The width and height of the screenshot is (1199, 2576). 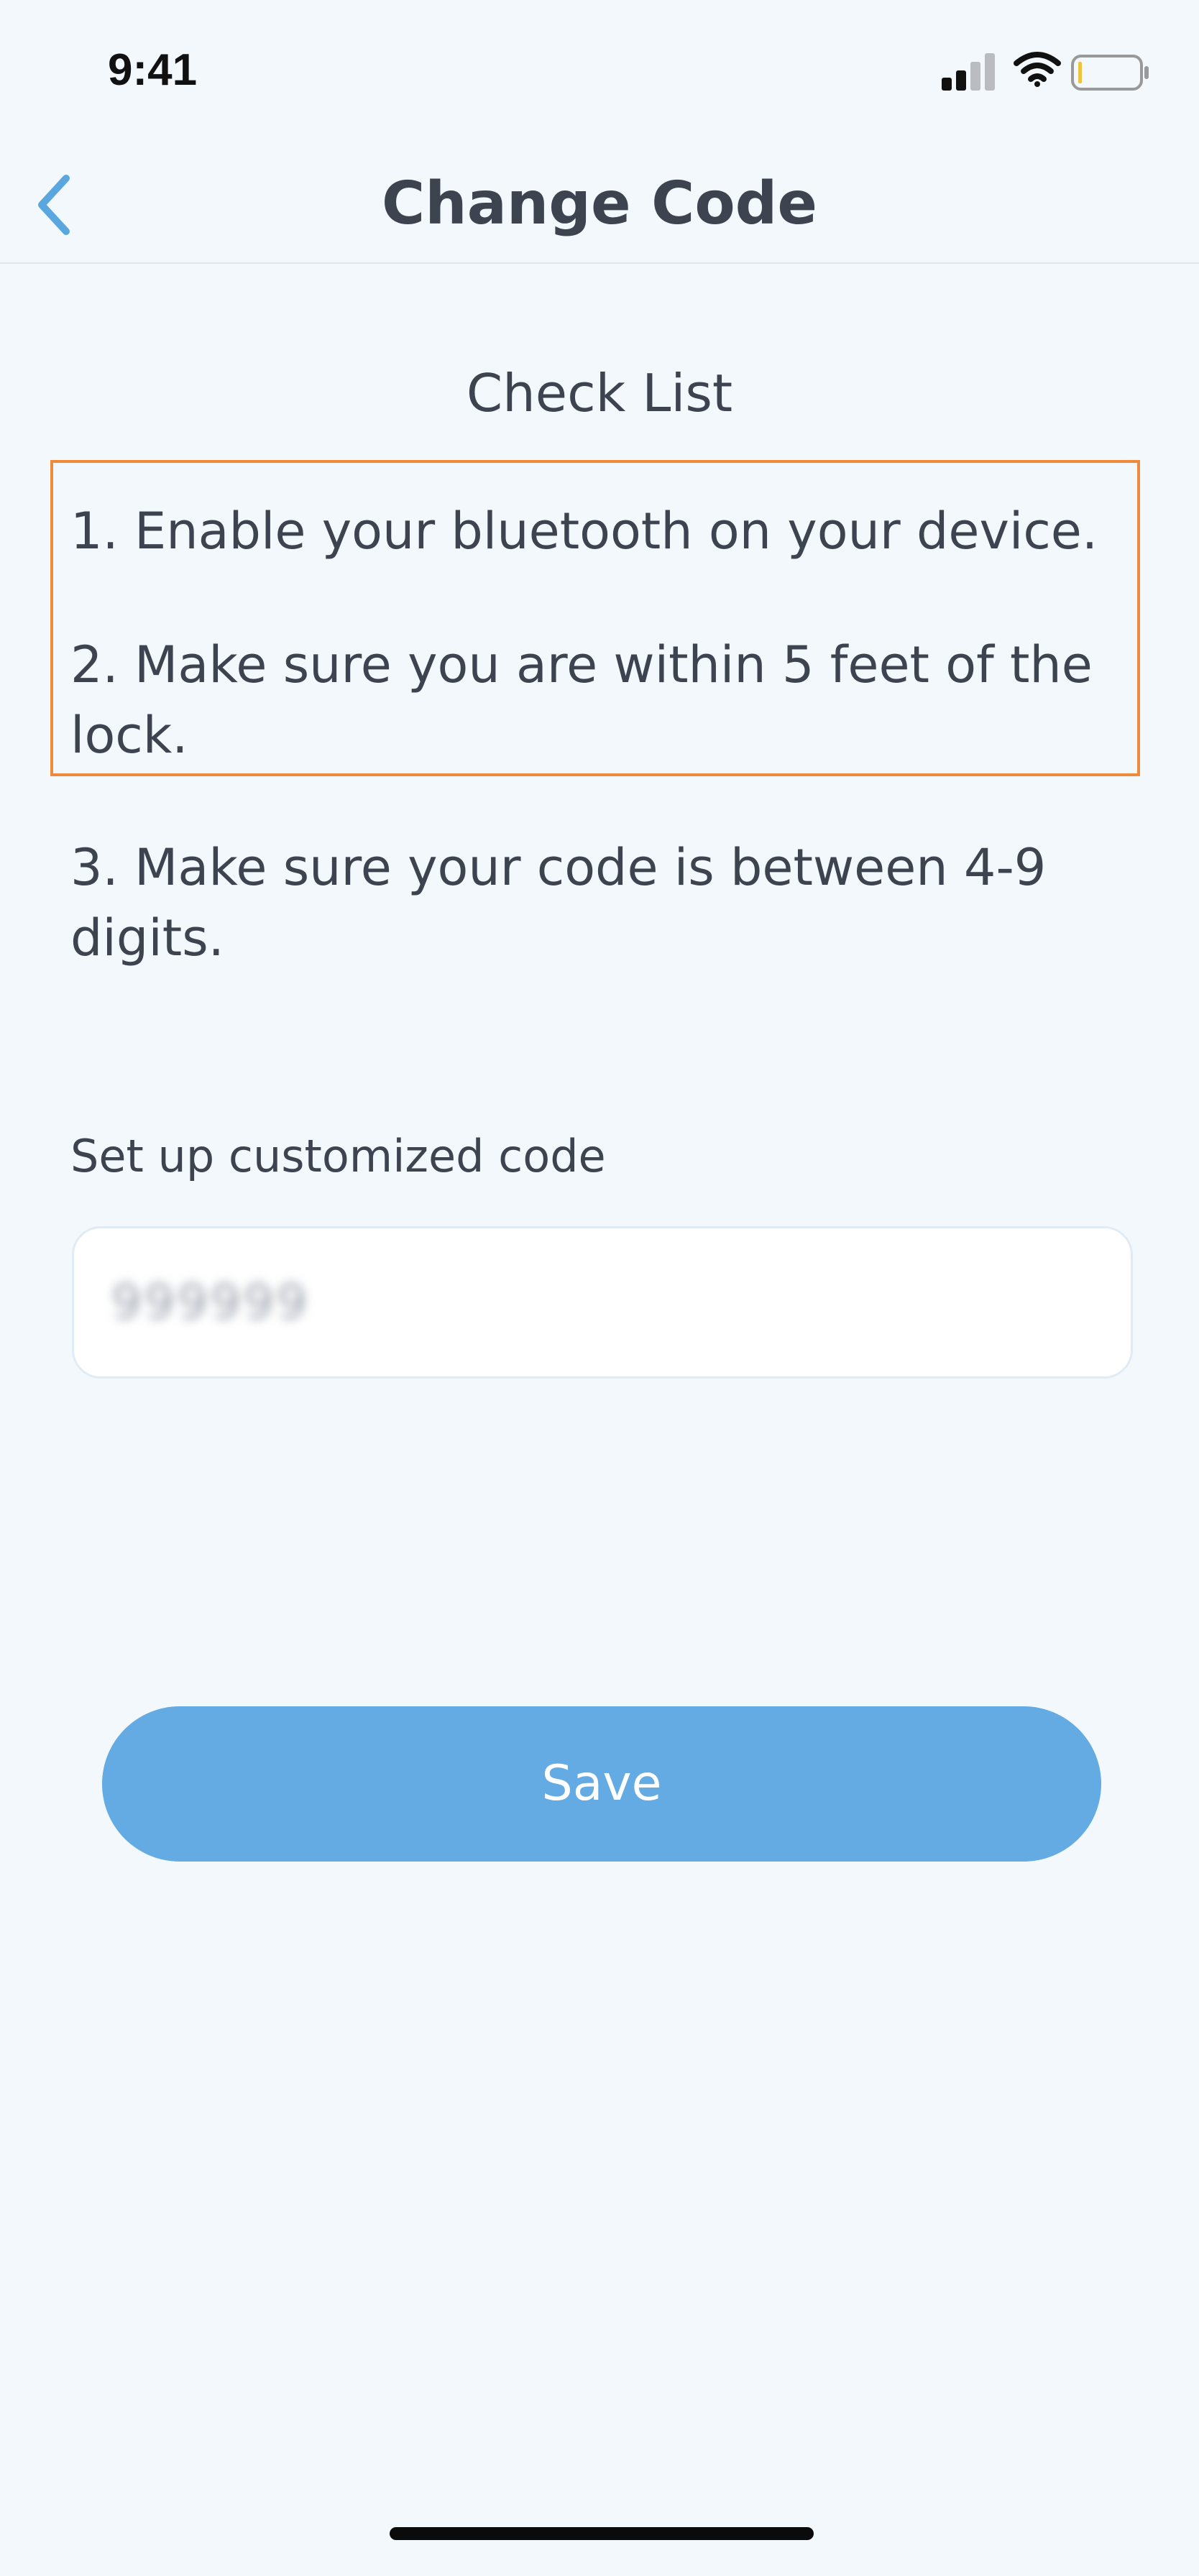 What do you see at coordinates (584, 531) in the screenshot?
I see `checklist-item: 1. Enable your bluetooth on your device.` at bounding box center [584, 531].